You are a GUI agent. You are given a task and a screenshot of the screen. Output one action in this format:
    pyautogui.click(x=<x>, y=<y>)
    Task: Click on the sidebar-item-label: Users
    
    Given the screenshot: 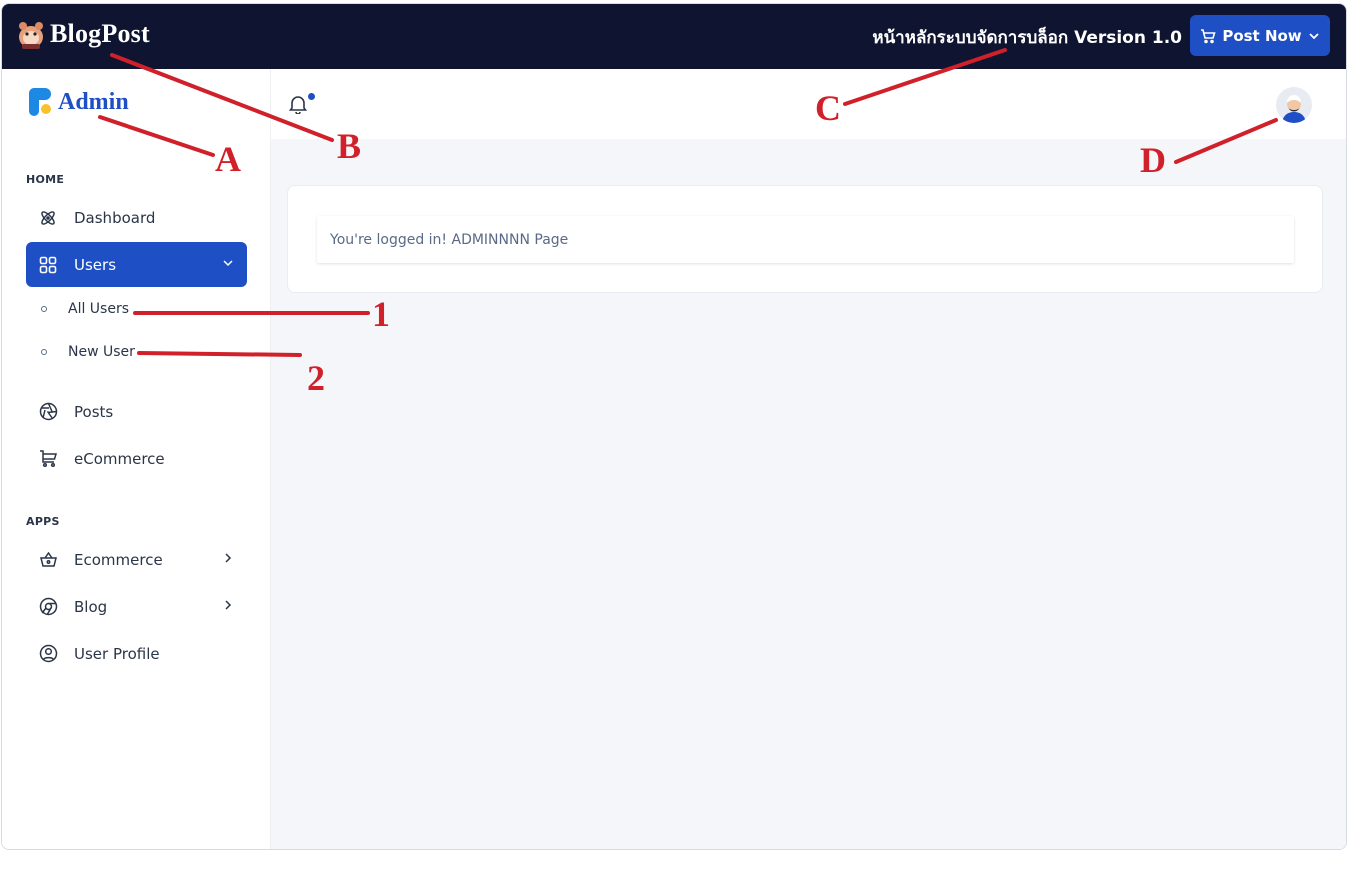 What is the action you would take?
    pyautogui.click(x=95, y=264)
    